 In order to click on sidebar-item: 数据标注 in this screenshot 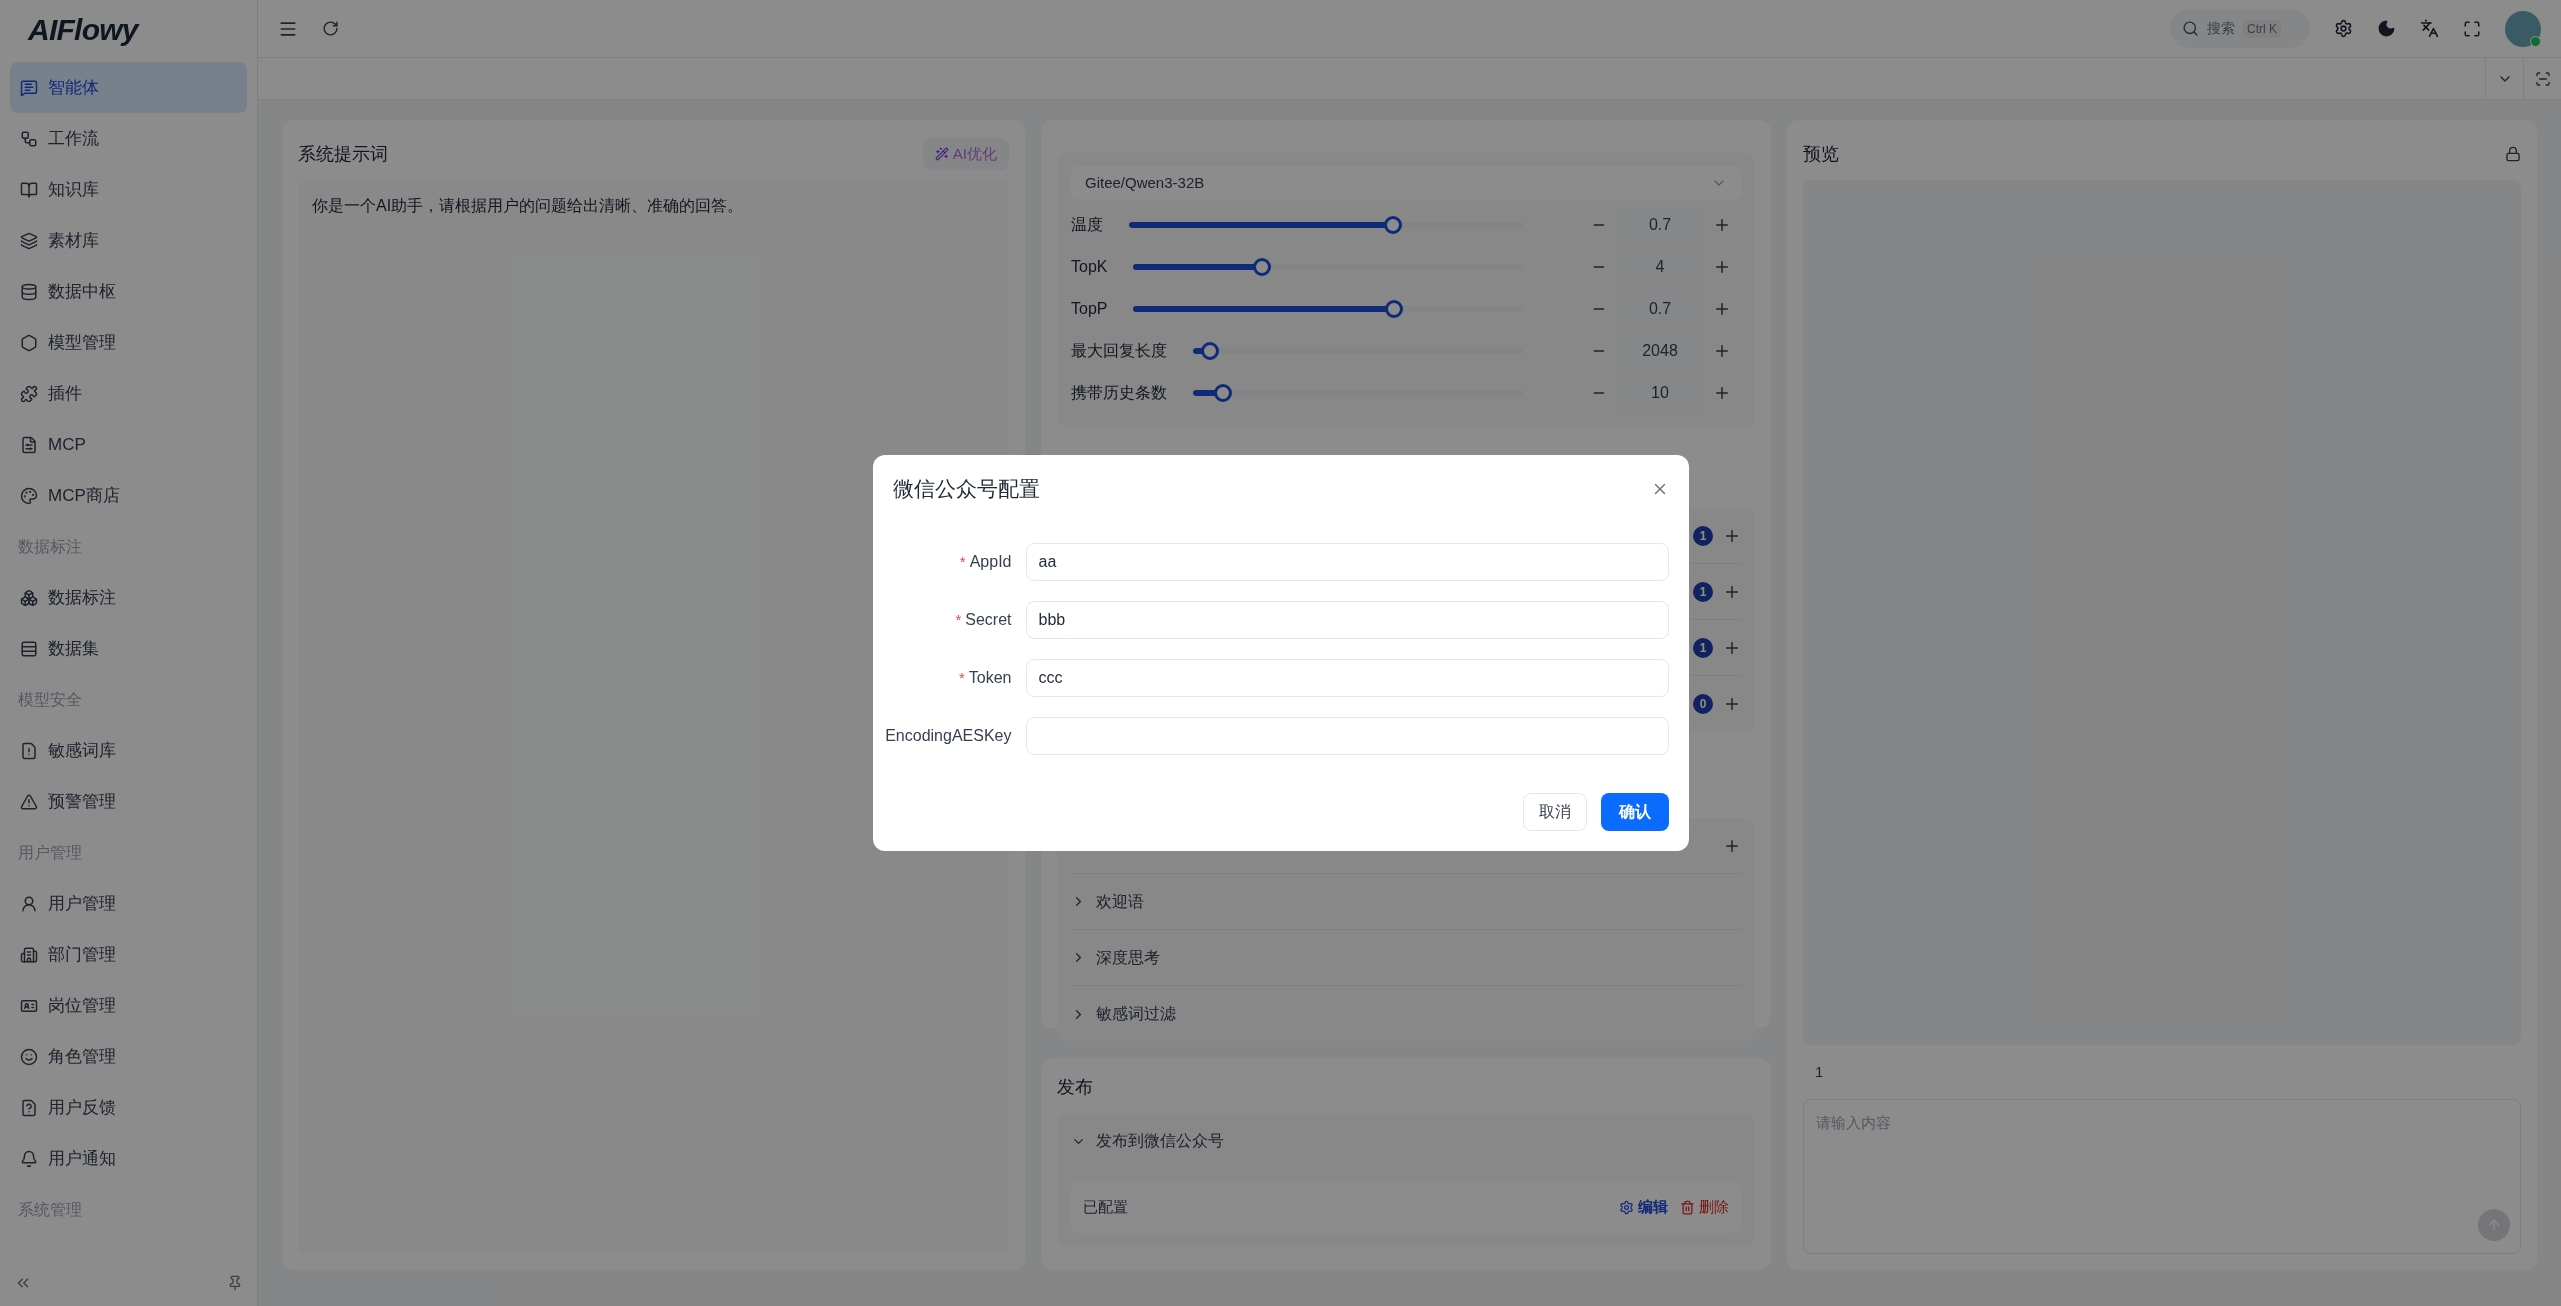, I will do `click(128, 597)`.